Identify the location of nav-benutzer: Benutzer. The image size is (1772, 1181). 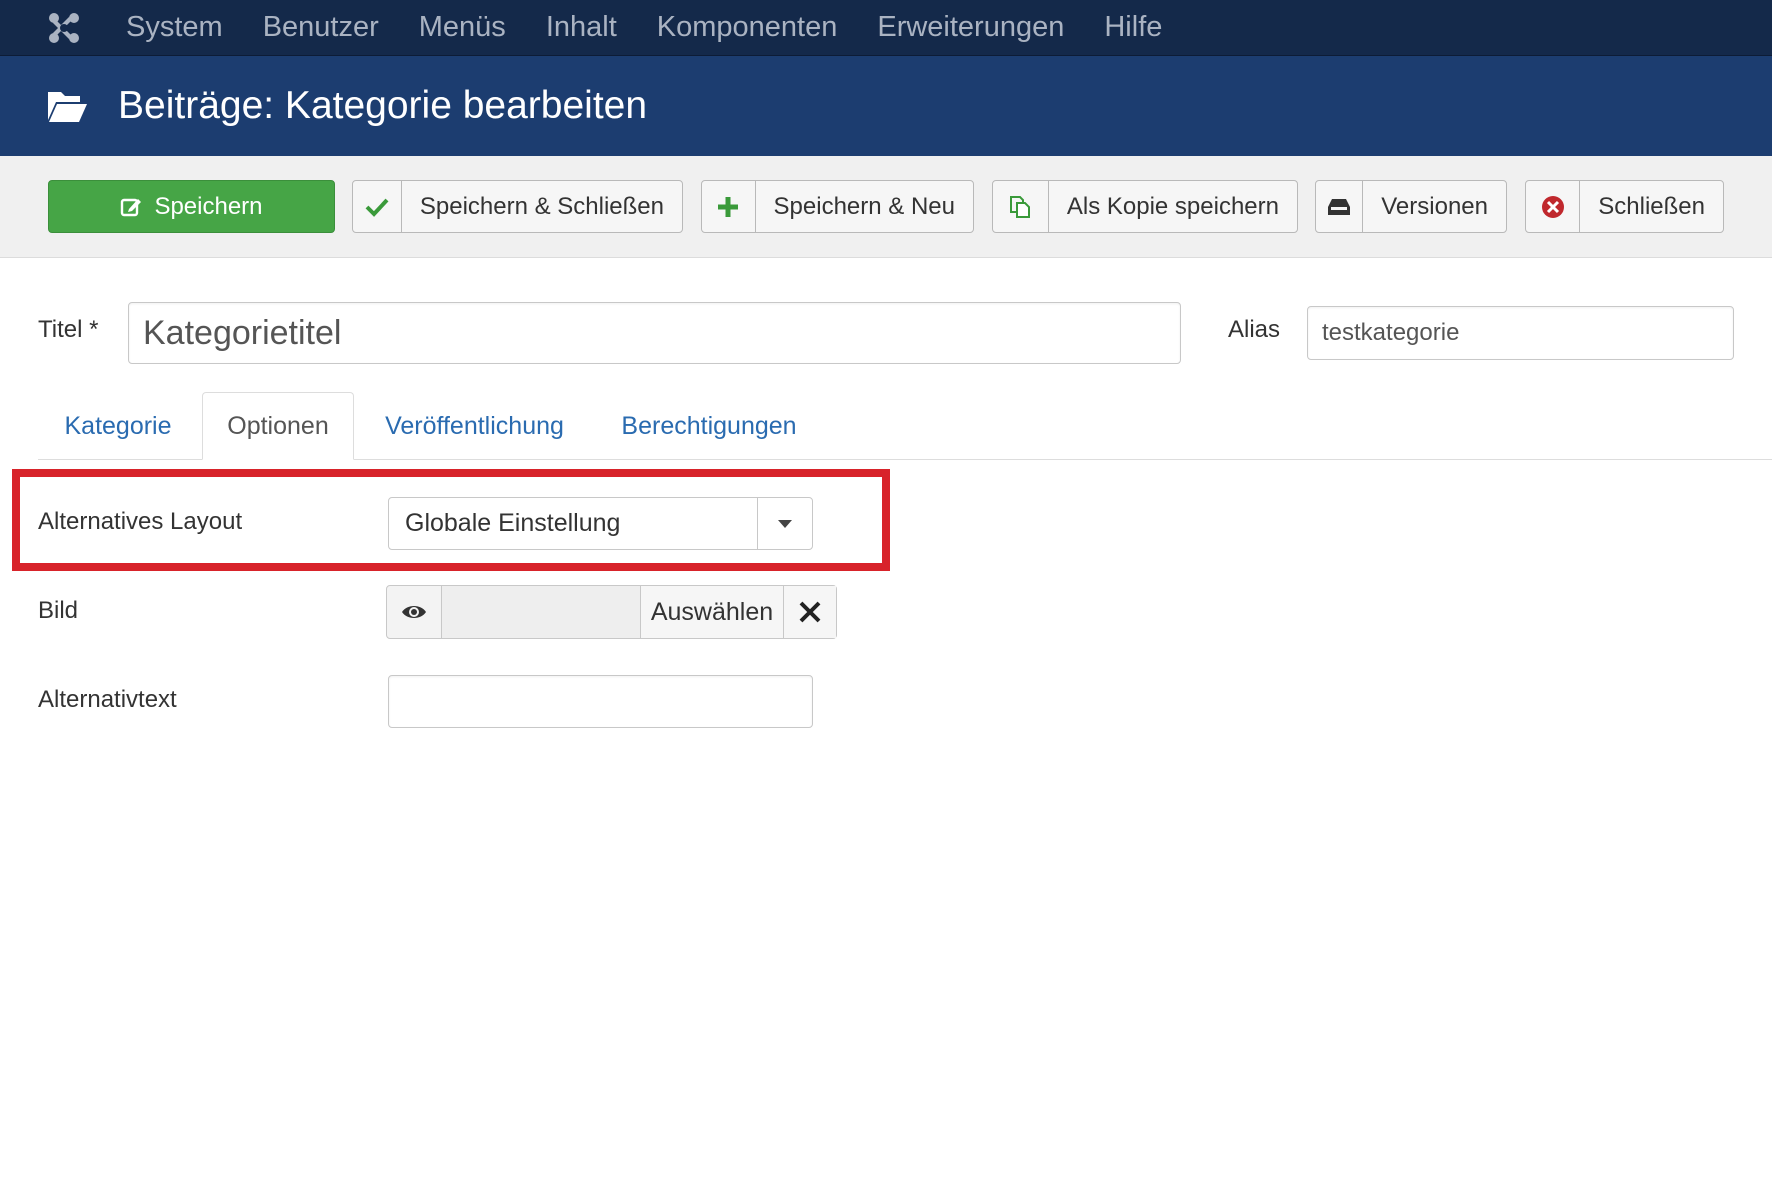
(321, 27).